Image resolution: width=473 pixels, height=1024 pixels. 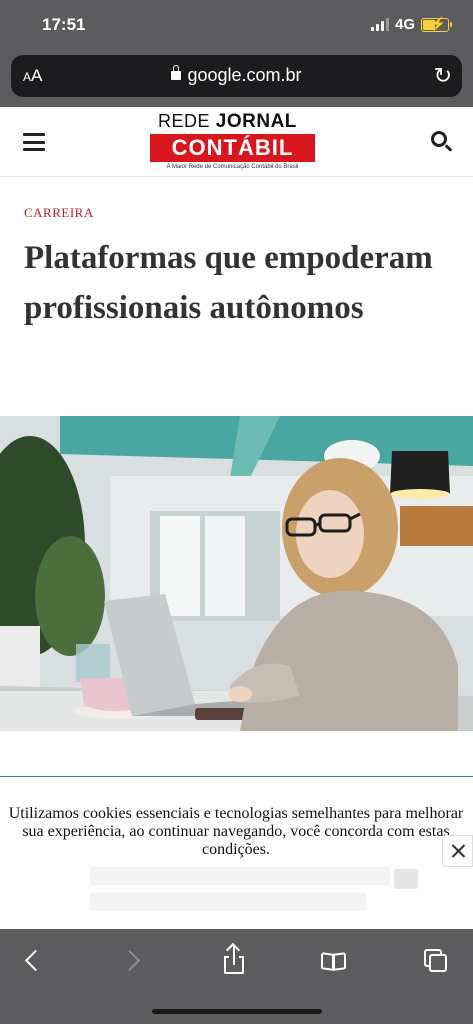 What do you see at coordinates (236, 27) in the screenshot?
I see `status-bar: 17:51 4G ⚡` at bounding box center [236, 27].